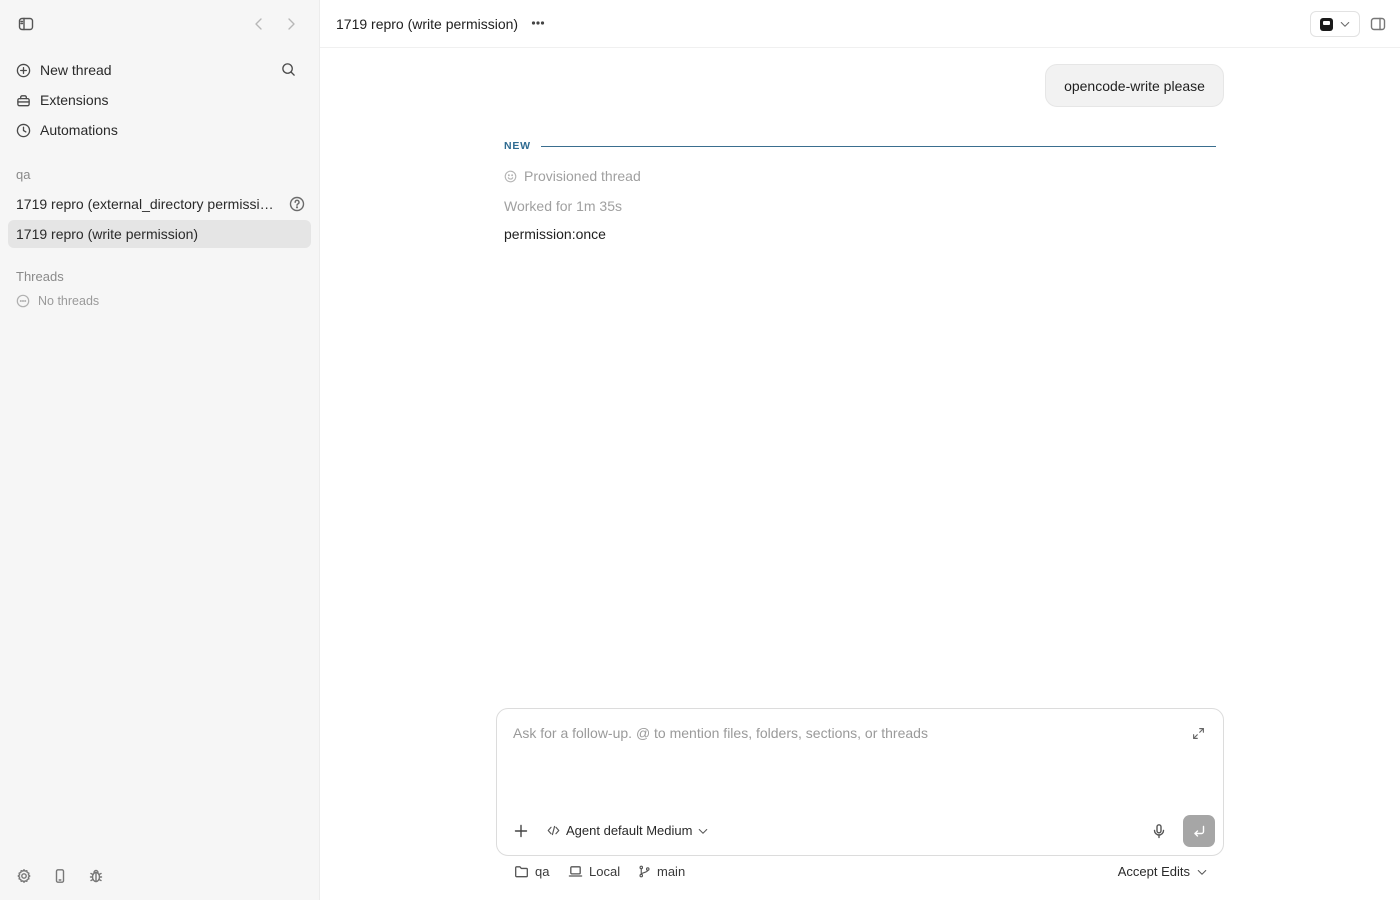  I want to click on thread-title: 1719 repro (write permission), so click(427, 24).